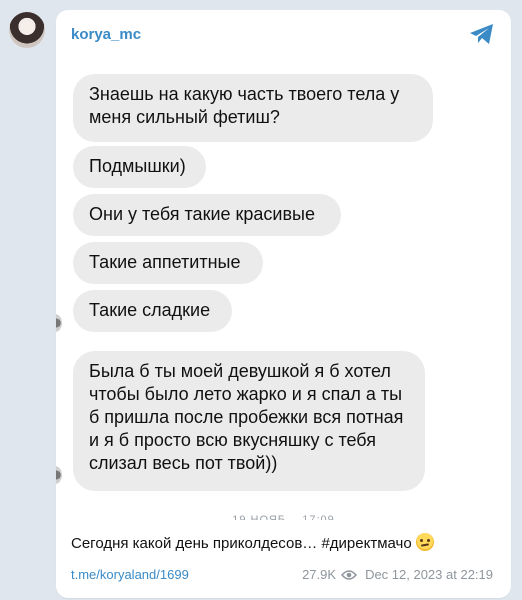 This screenshot has height=600, width=522. What do you see at coordinates (482, 34) in the screenshot?
I see `telegram-plane-icon` at bounding box center [482, 34].